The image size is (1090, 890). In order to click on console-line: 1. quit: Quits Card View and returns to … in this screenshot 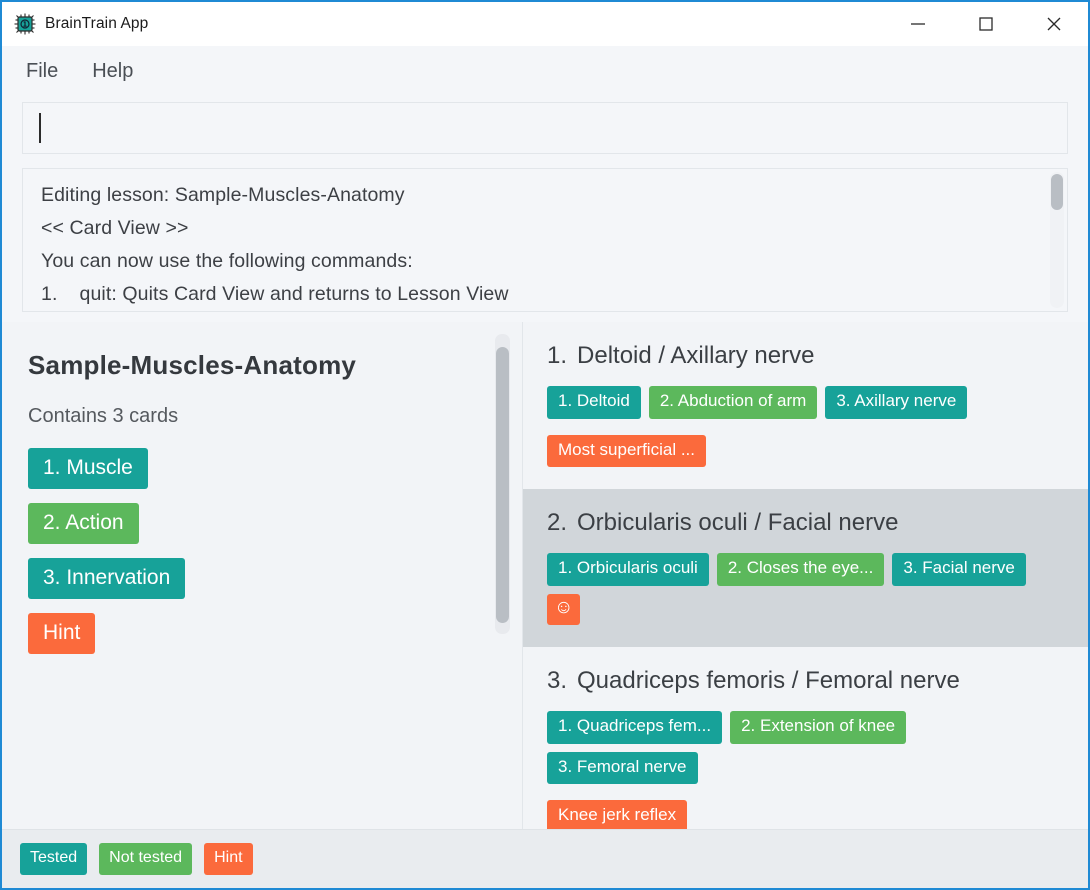, I will do `click(275, 294)`.